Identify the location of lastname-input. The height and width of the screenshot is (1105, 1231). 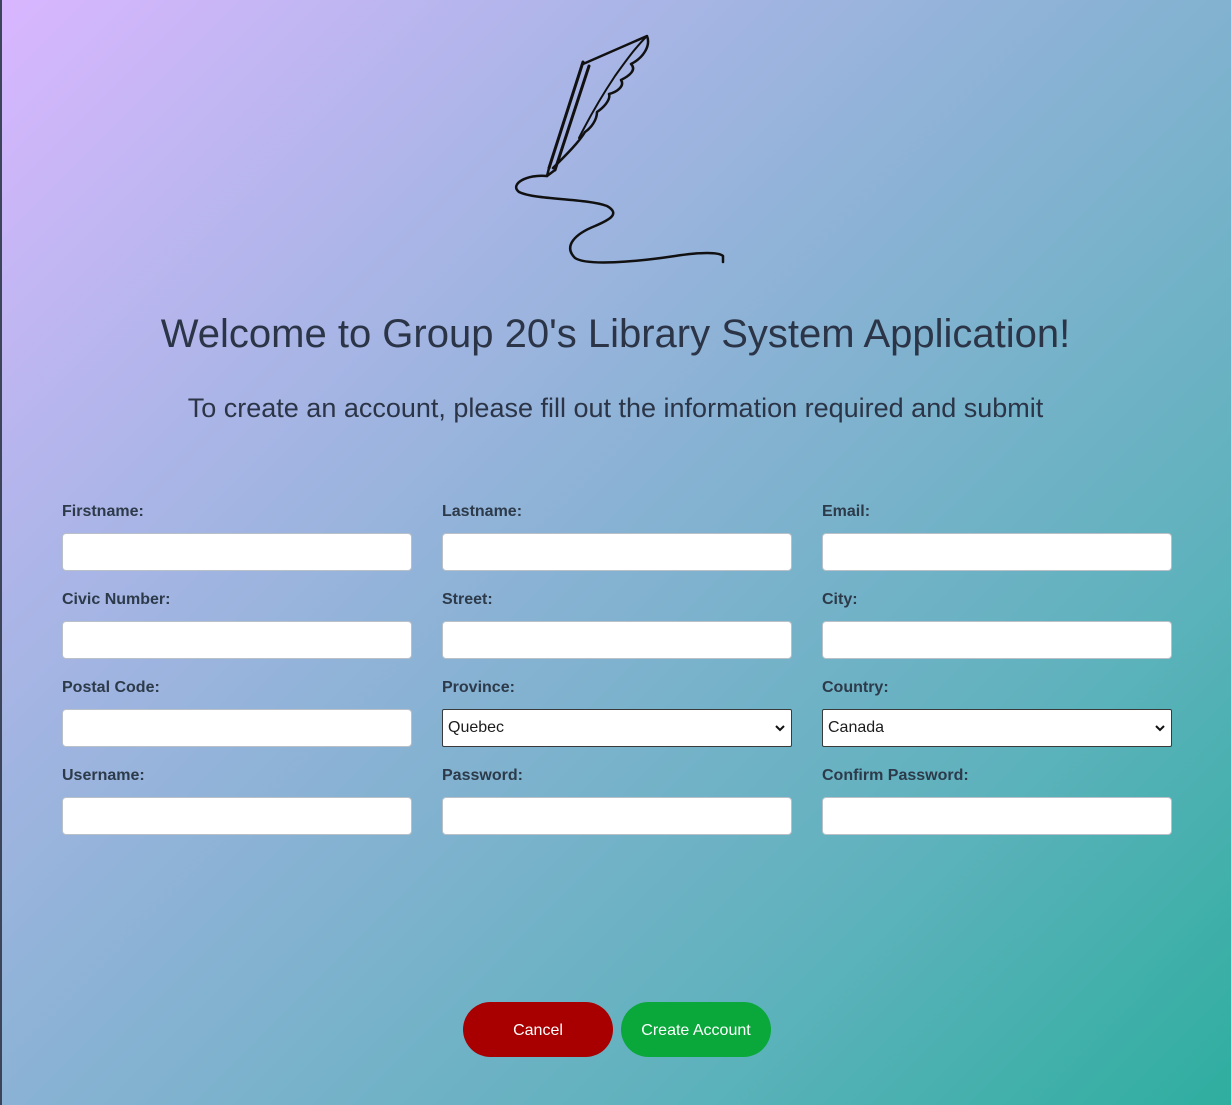
(617, 552).